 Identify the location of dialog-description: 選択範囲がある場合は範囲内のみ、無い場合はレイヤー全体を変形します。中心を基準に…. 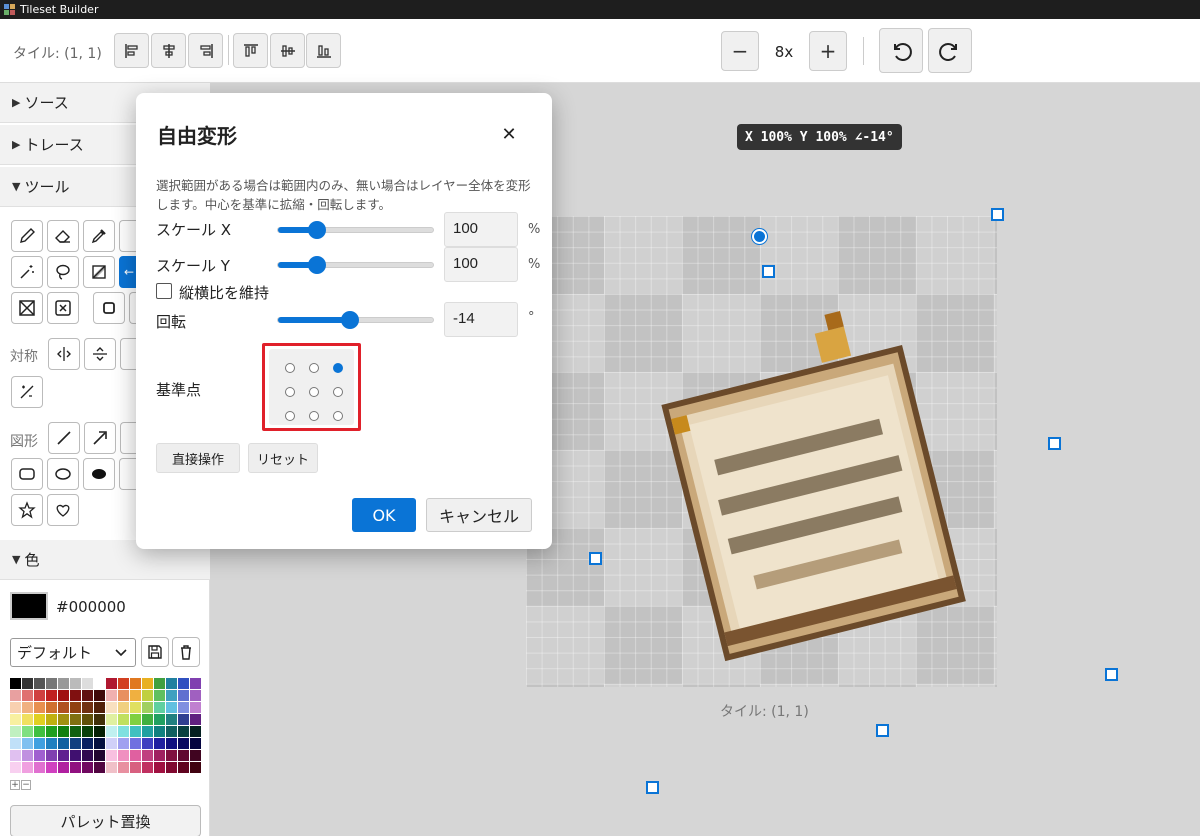
(343, 195).